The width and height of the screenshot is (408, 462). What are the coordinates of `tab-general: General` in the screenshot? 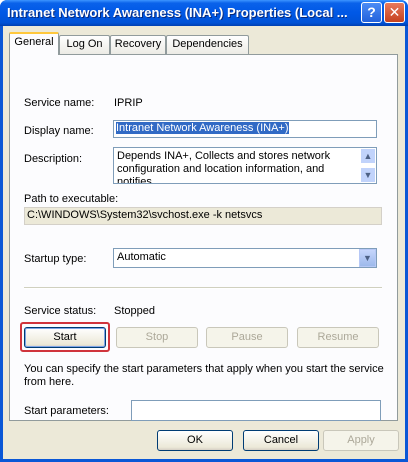 It's located at (34, 43).